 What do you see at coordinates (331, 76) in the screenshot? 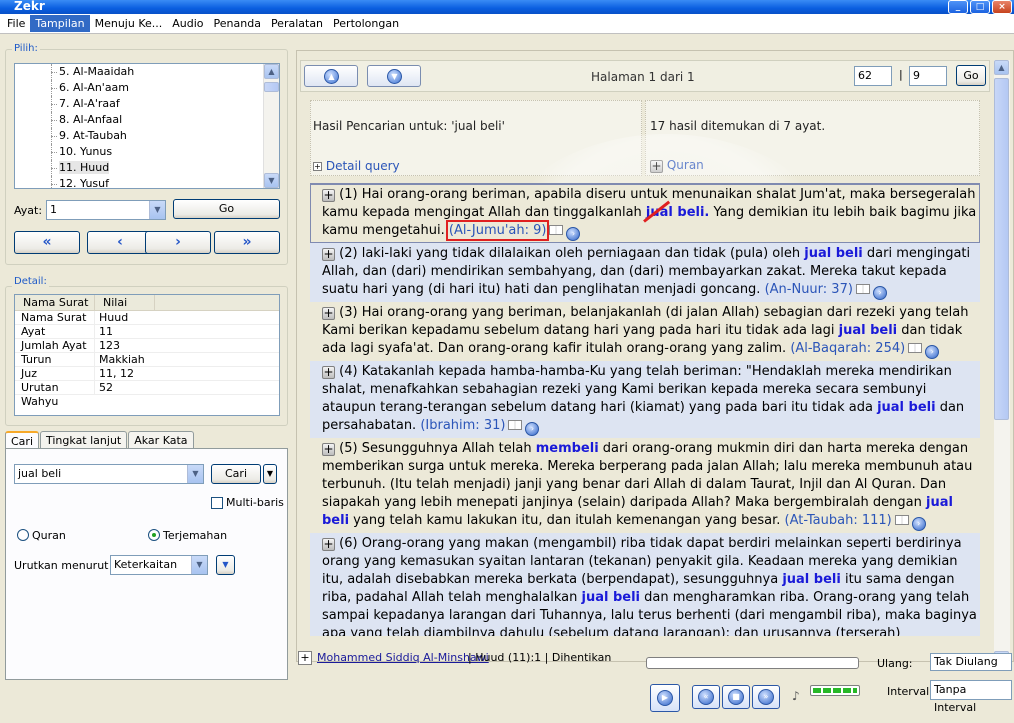
I see `scroll-top-button: ▲` at bounding box center [331, 76].